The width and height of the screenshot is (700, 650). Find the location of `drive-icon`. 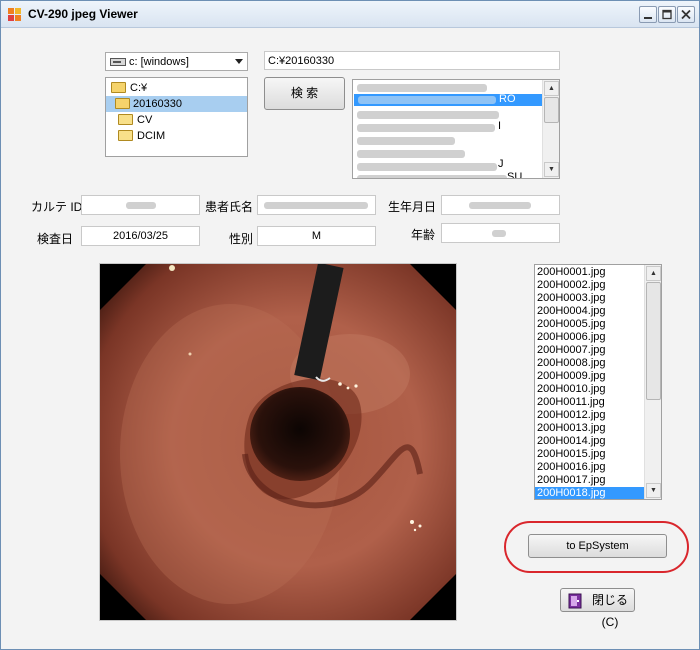

drive-icon is located at coordinates (118, 62).